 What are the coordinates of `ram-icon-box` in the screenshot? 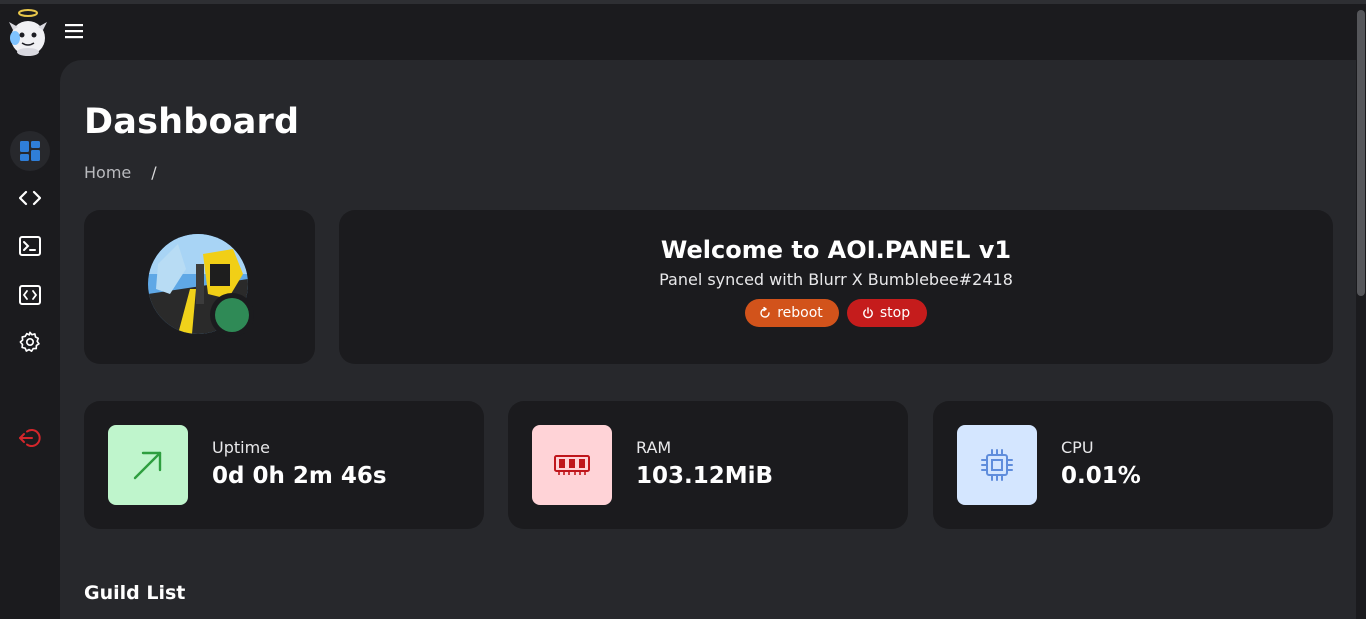 It's located at (572, 465).